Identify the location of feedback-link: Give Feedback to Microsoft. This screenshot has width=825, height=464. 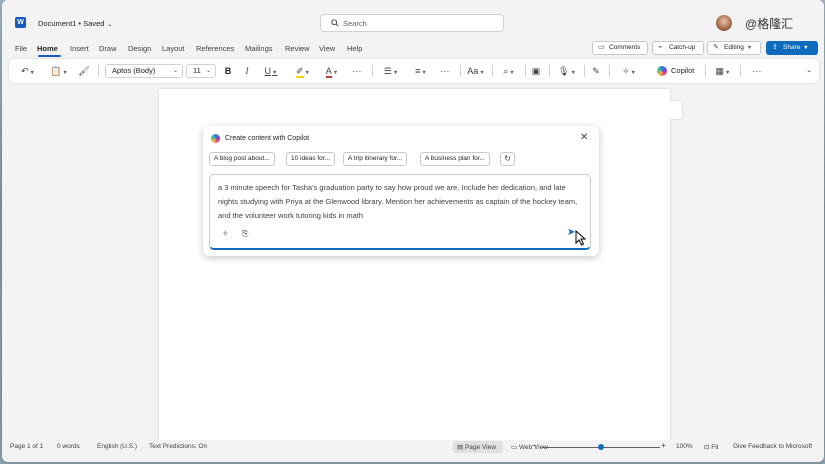
(772, 446).